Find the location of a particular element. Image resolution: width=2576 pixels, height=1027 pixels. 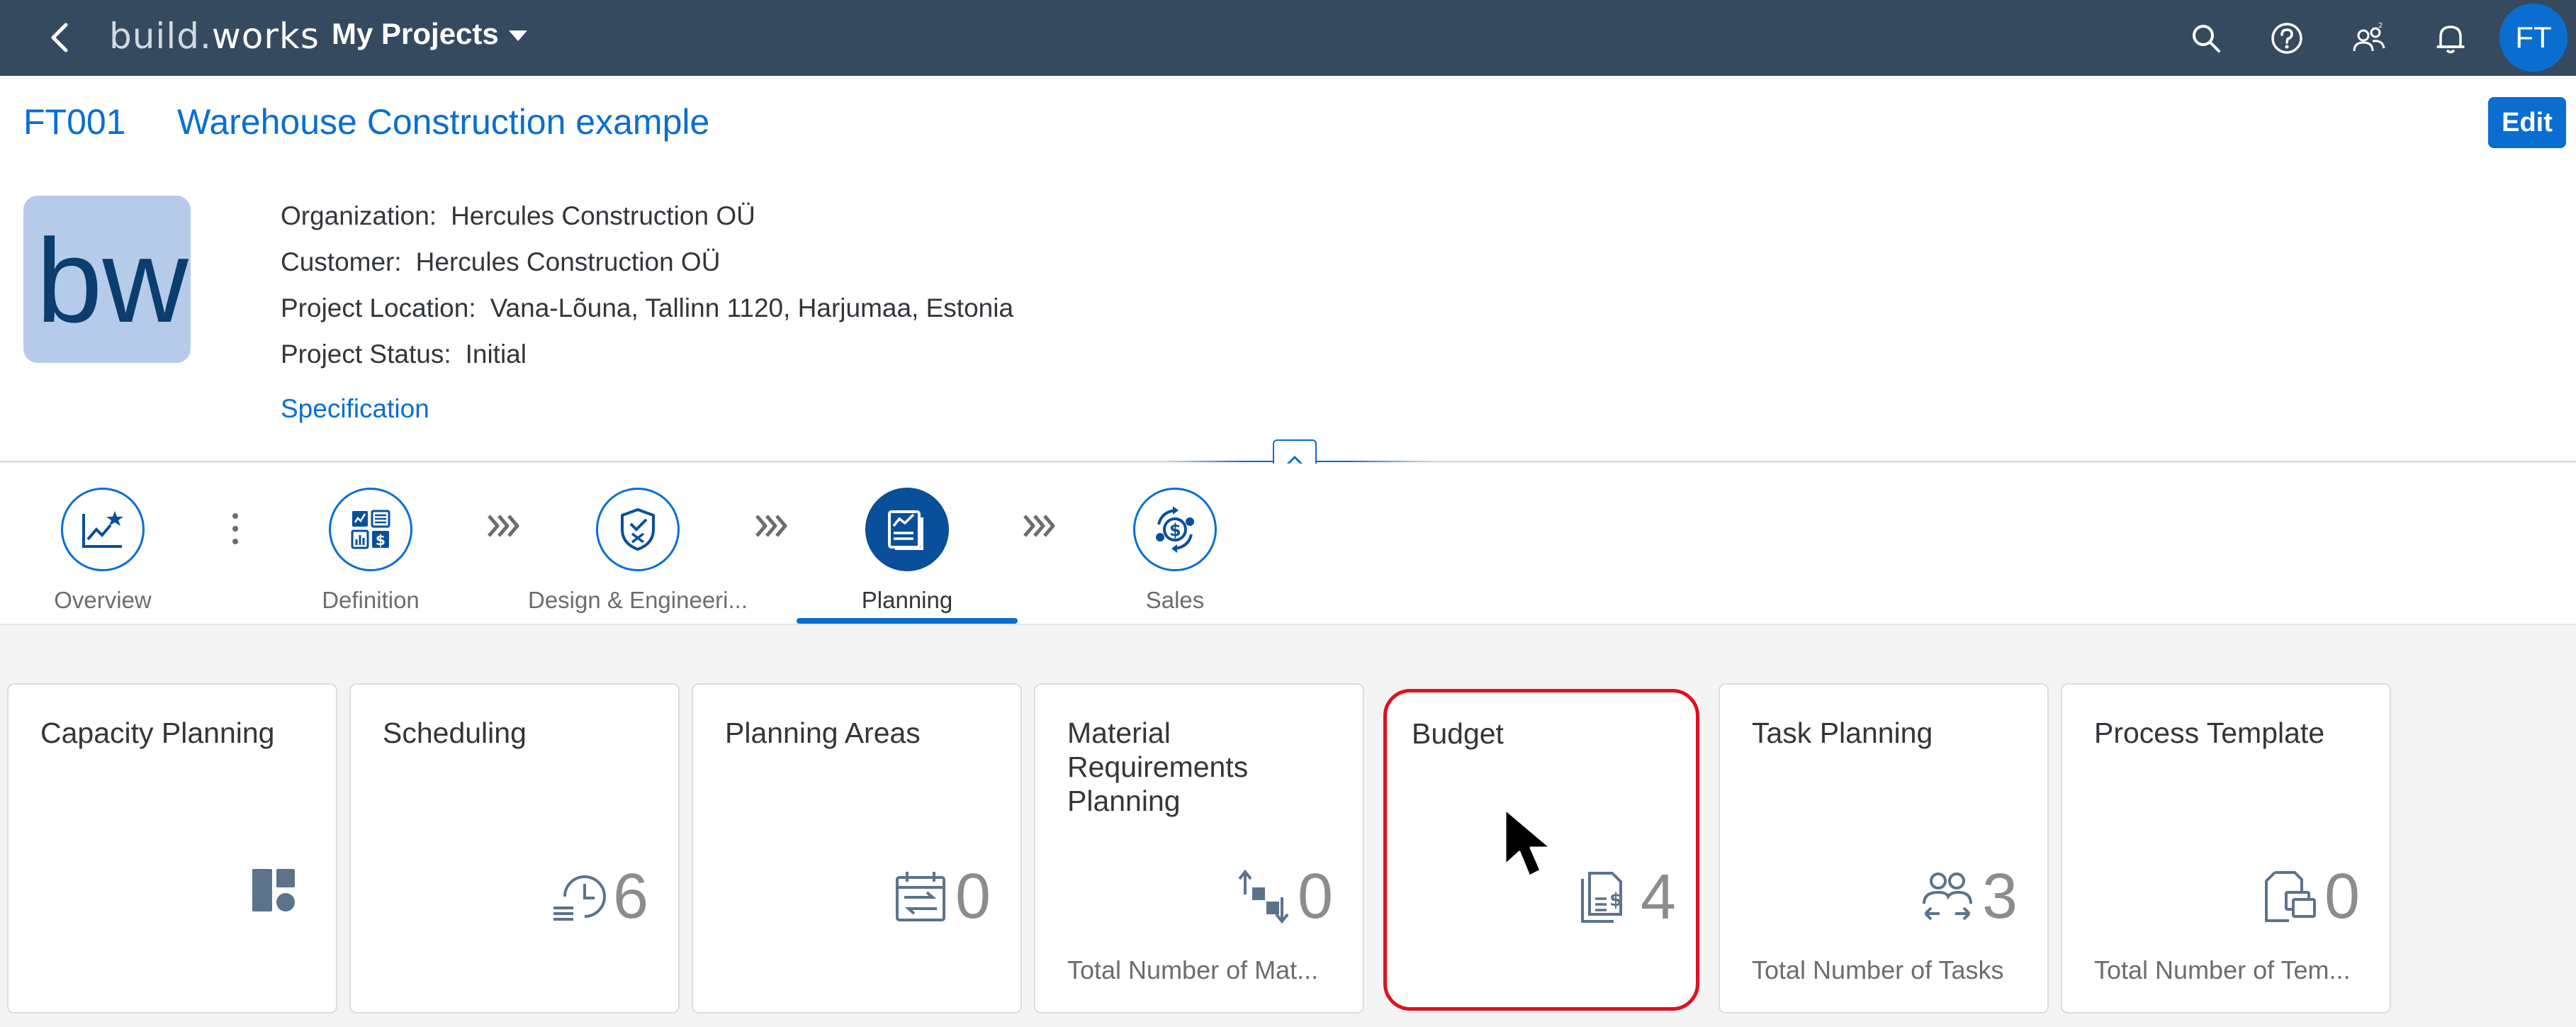

search-icon is located at coordinates (2206, 39).